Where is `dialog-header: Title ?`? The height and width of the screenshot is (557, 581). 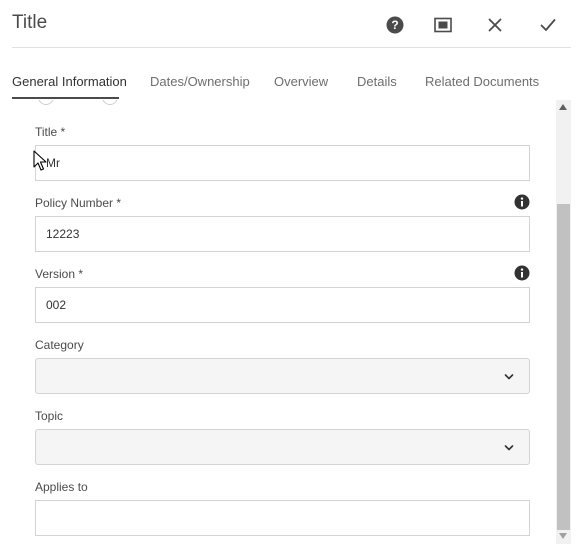
dialog-header: Title ? is located at coordinates (290, 24).